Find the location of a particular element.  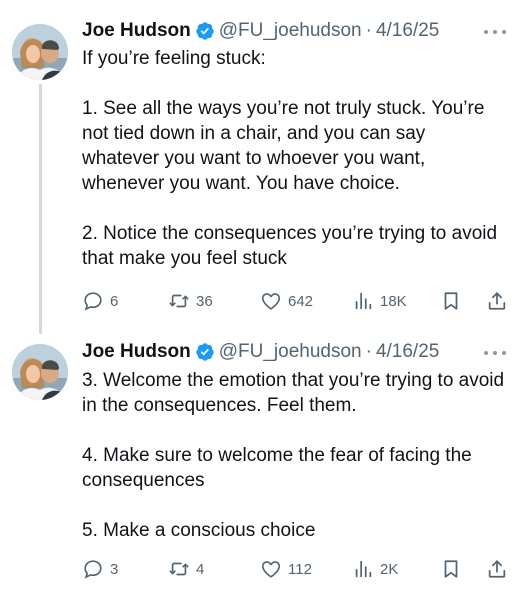

action-bar: 3 4 112 2K is located at coordinates (296, 569).